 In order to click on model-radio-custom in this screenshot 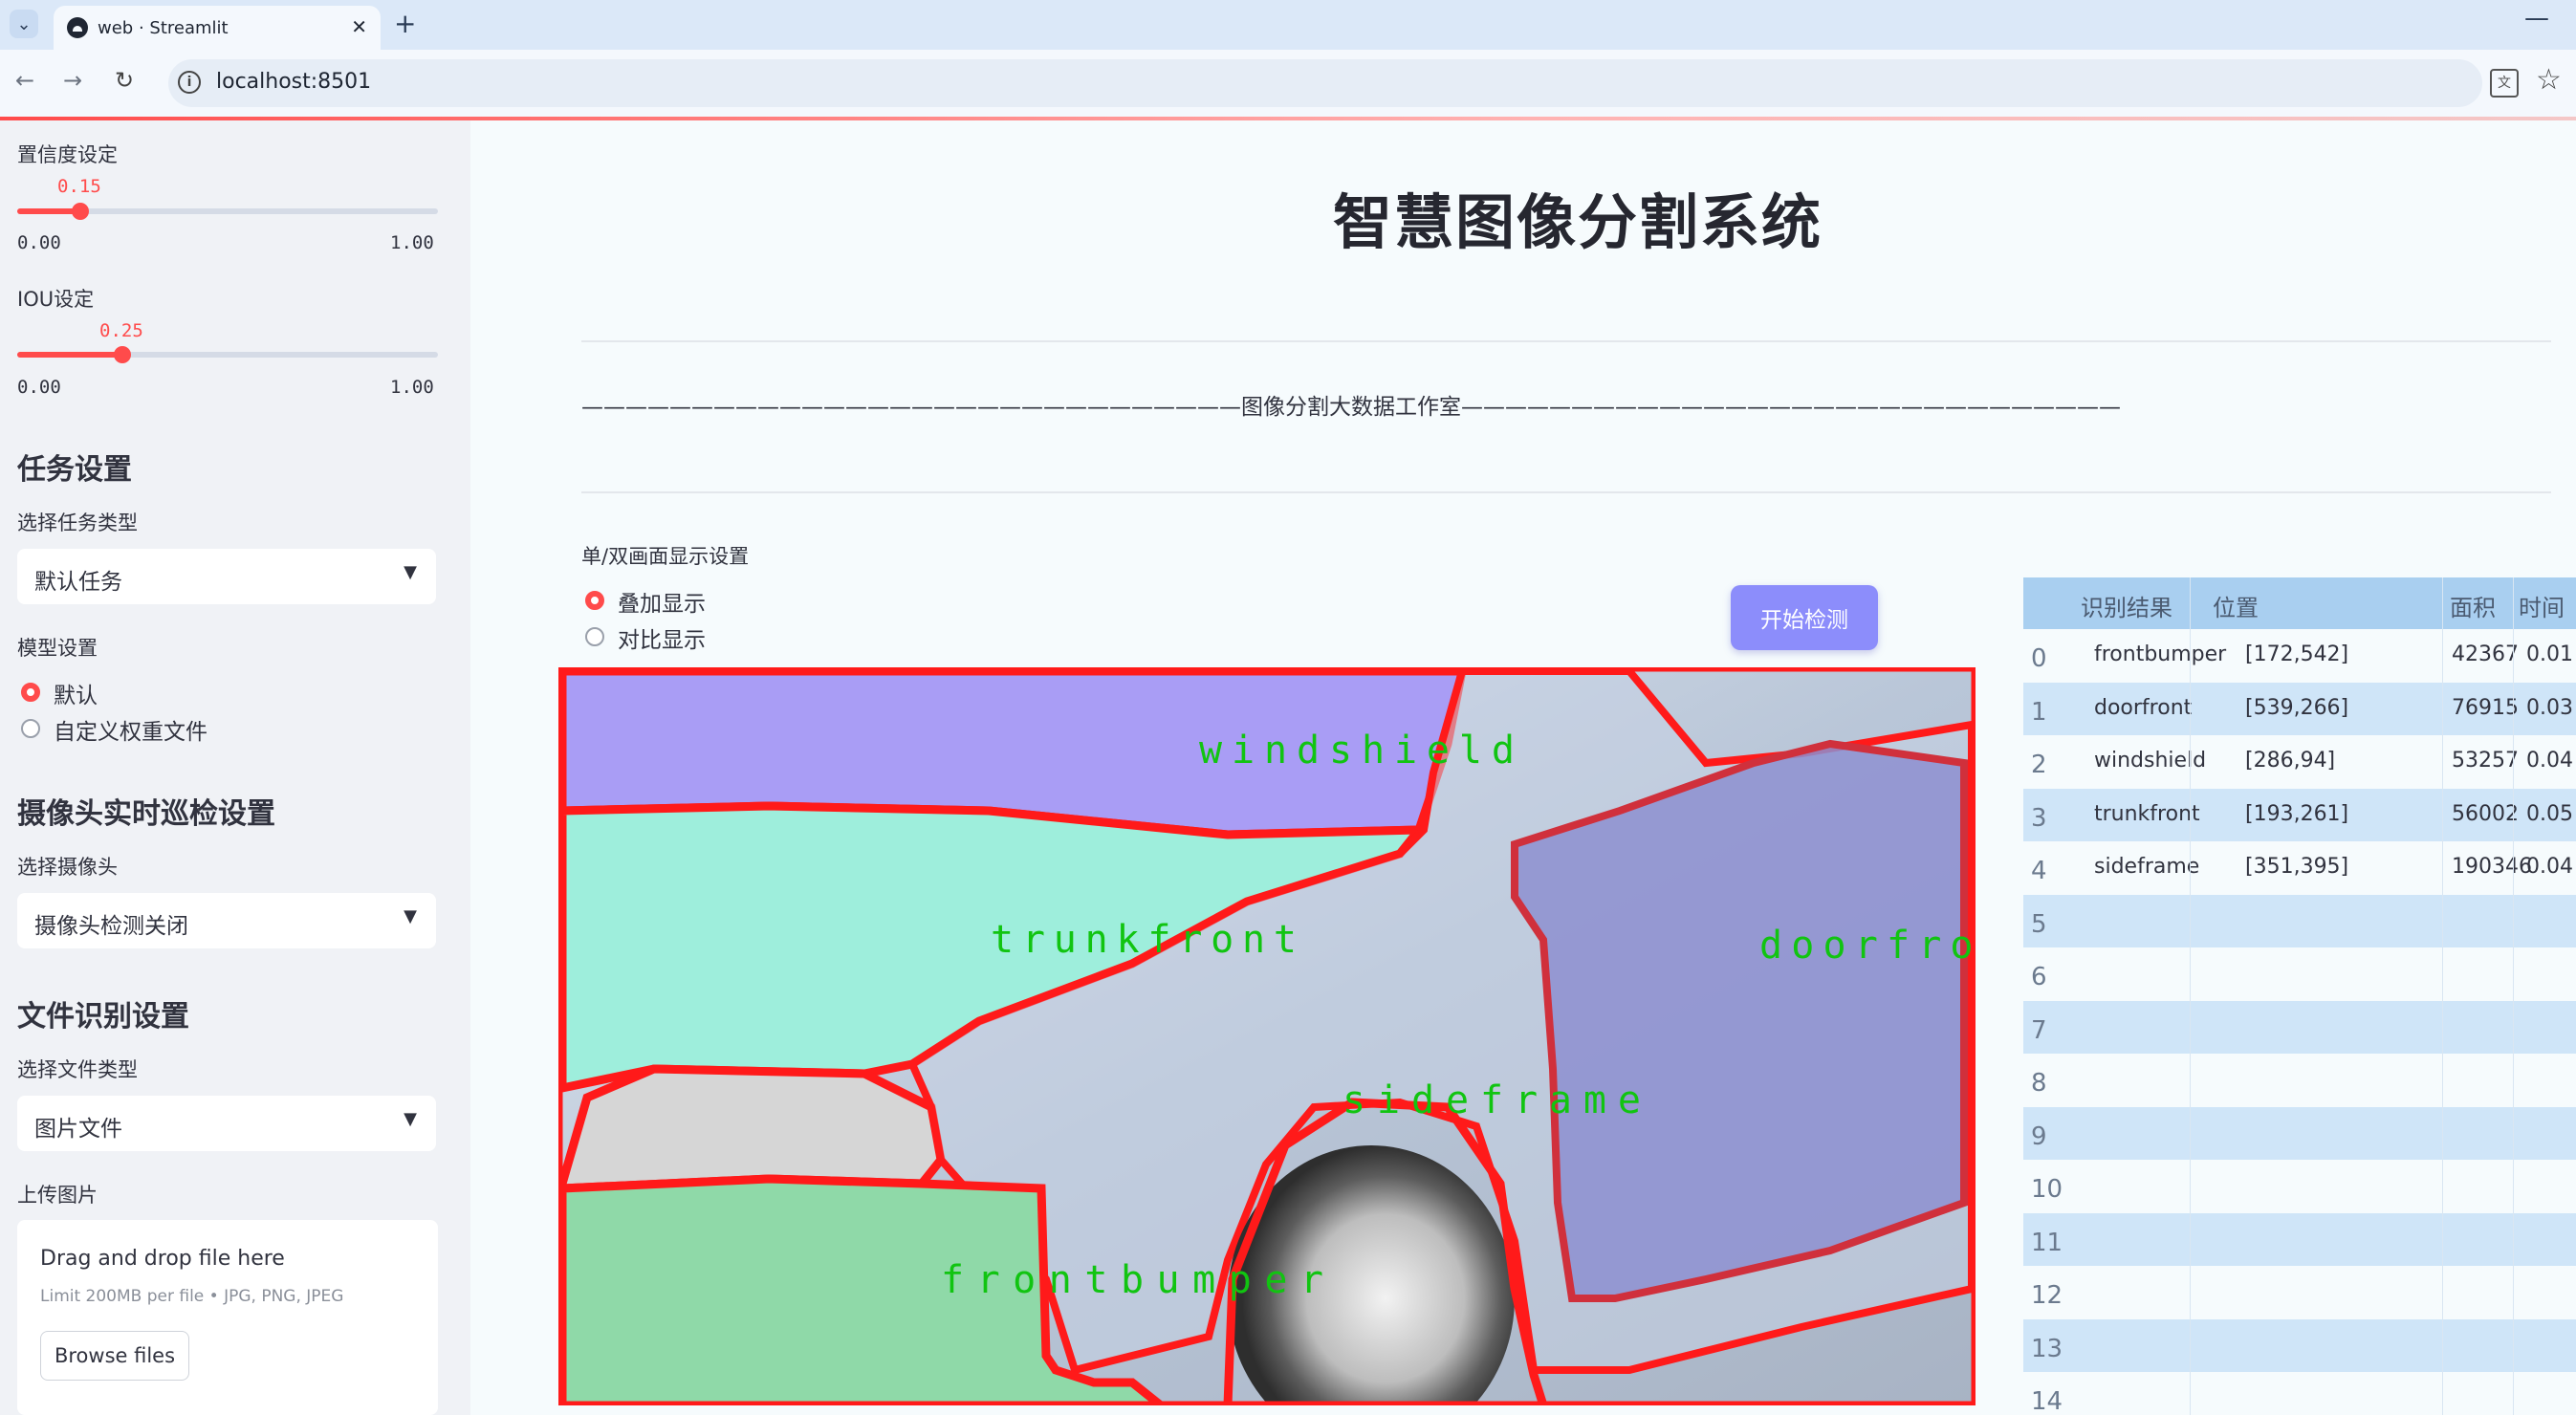, I will do `click(30, 728)`.